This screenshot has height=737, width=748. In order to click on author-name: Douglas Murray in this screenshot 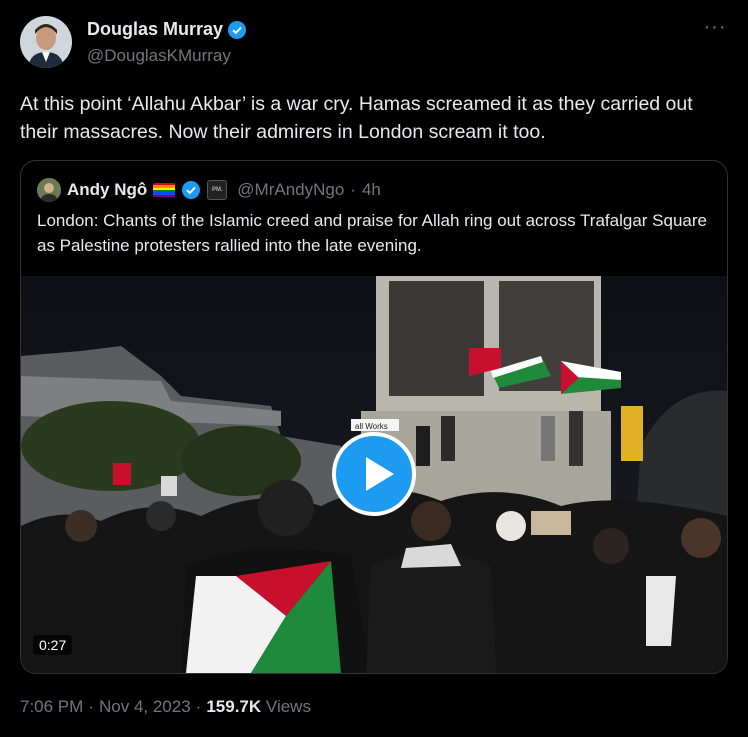, I will do `click(155, 29)`.